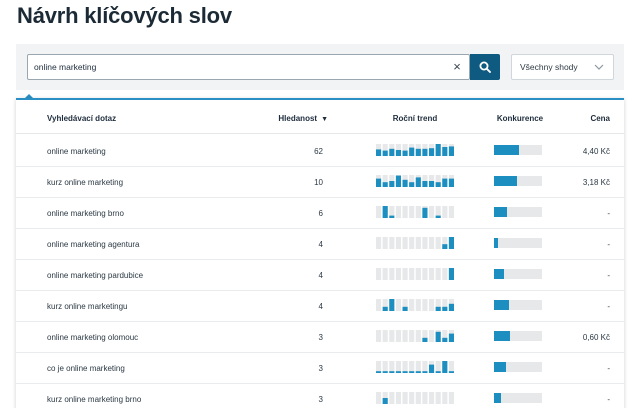  Describe the element at coordinates (95, 275) in the screenshot. I see `keyword-cell: online marketing pardubice` at that location.